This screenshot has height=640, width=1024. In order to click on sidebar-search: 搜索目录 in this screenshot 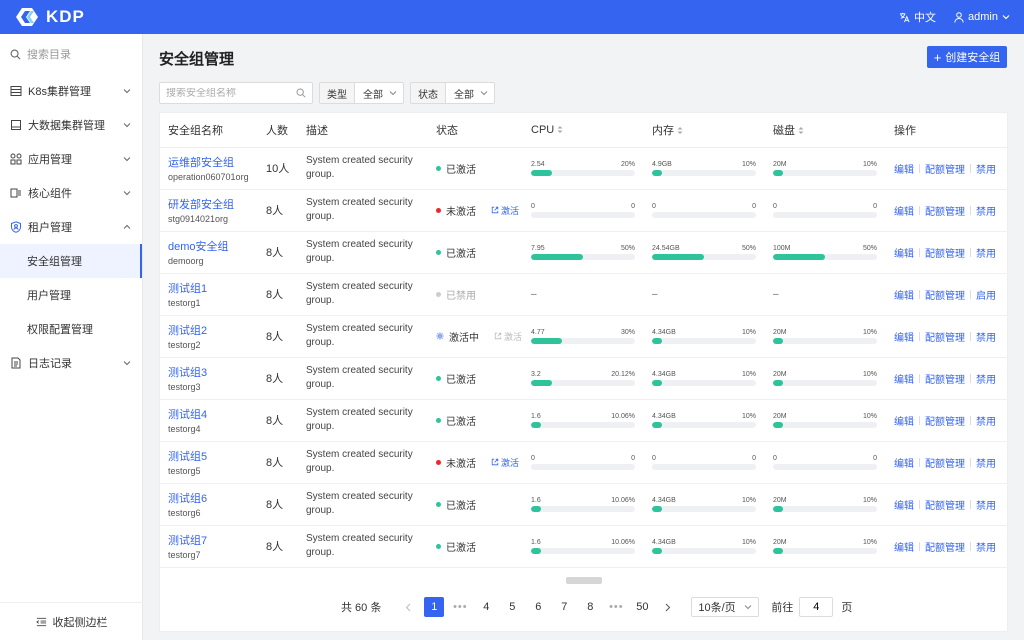, I will do `click(71, 54)`.